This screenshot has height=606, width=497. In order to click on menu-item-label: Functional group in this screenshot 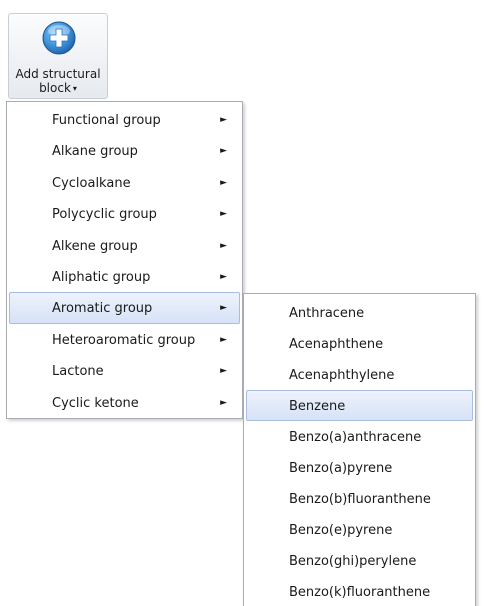, I will do `click(106, 120)`.